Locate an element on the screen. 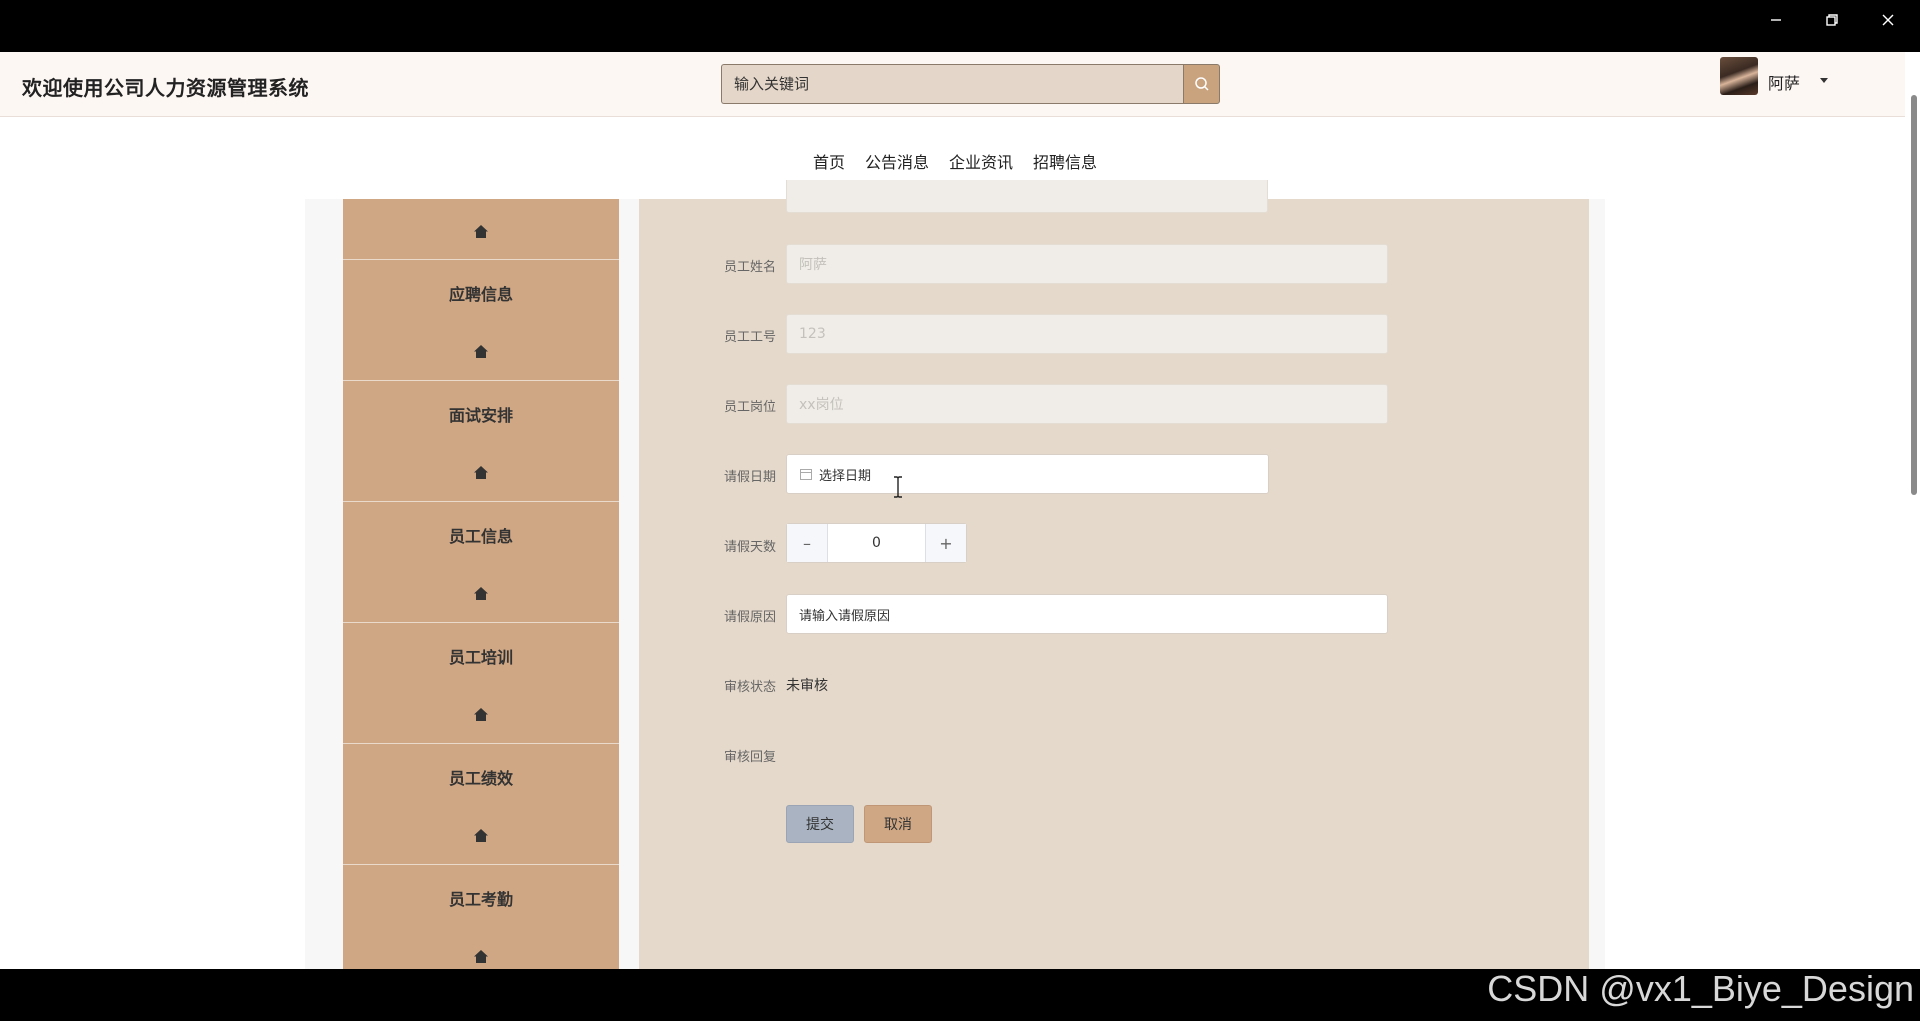  sidebar-item-label: 员工绩效 is located at coordinates (480, 778).